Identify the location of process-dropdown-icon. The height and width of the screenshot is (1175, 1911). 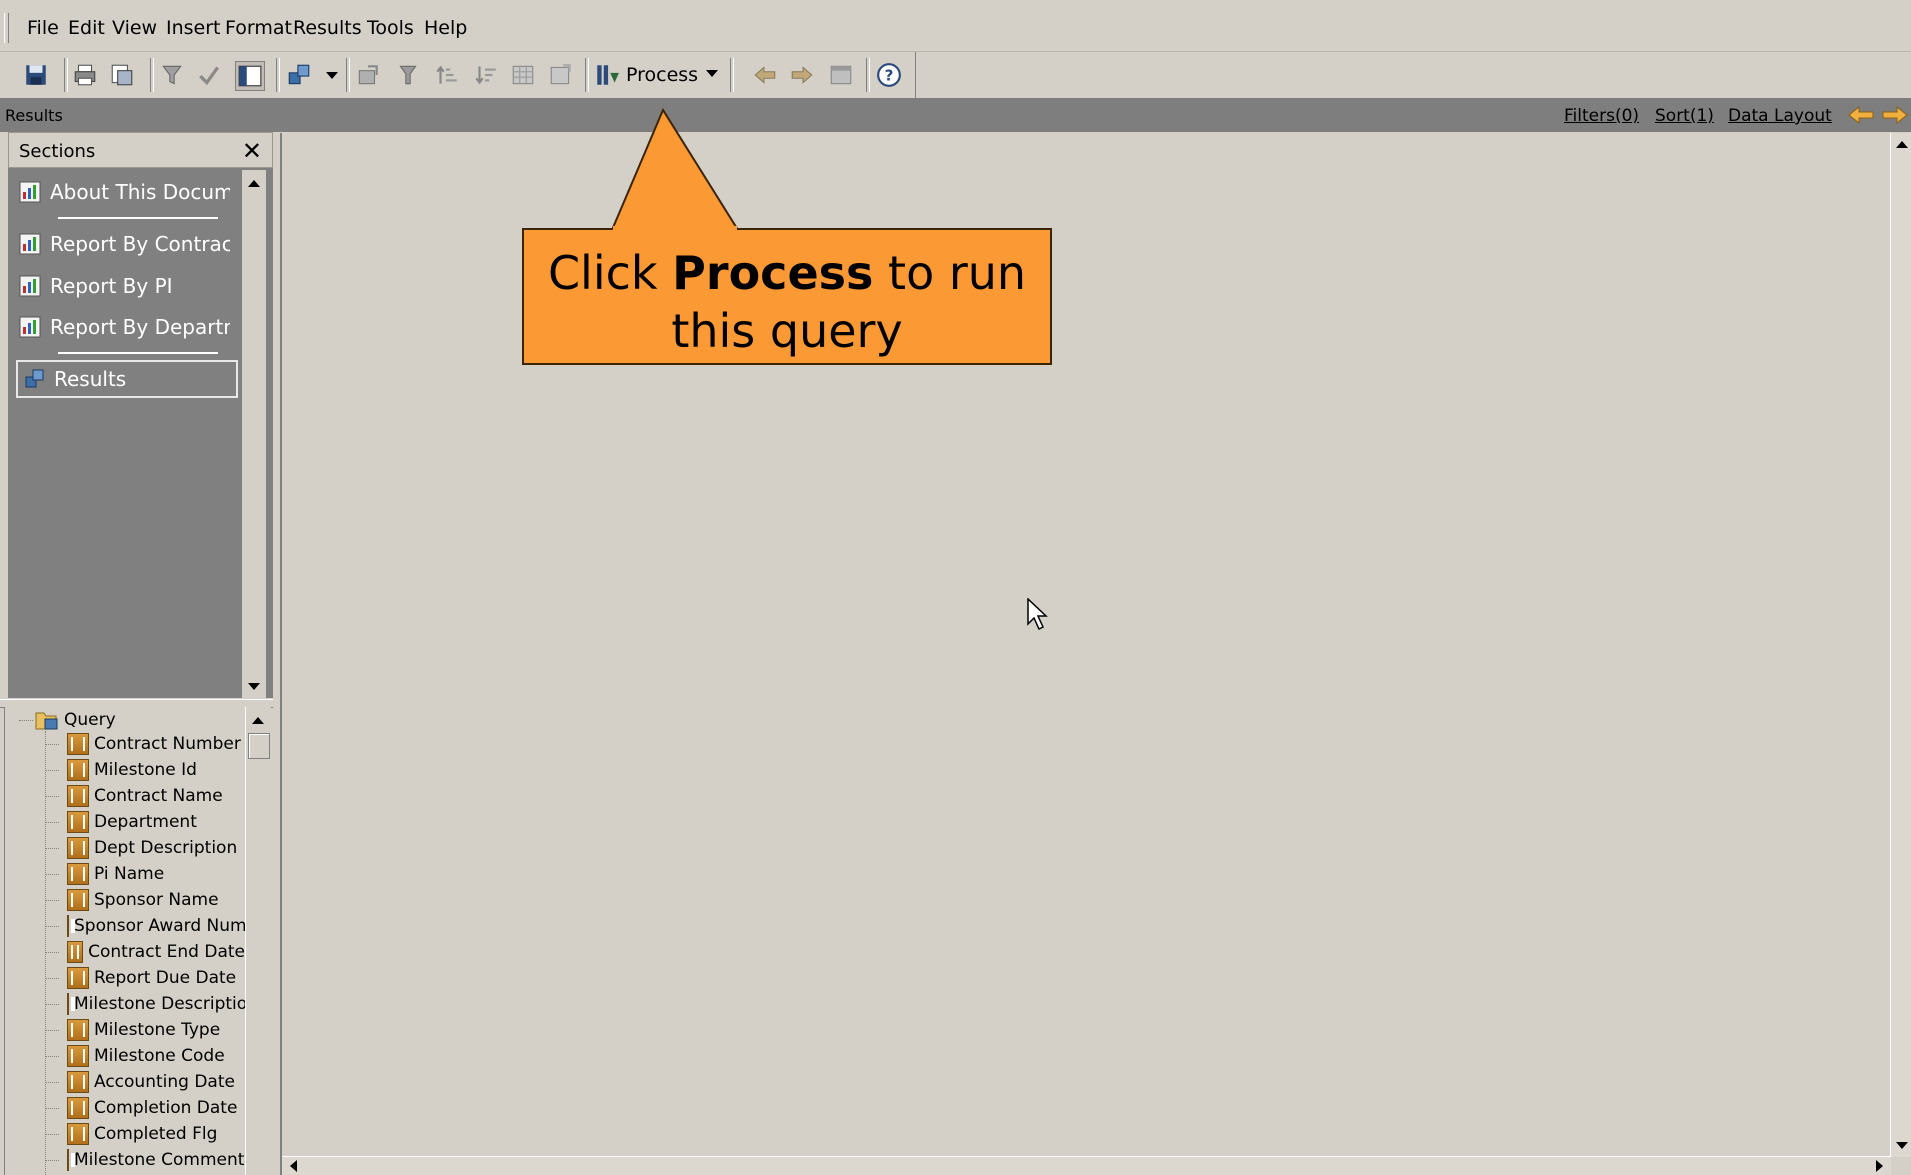
(712, 73).